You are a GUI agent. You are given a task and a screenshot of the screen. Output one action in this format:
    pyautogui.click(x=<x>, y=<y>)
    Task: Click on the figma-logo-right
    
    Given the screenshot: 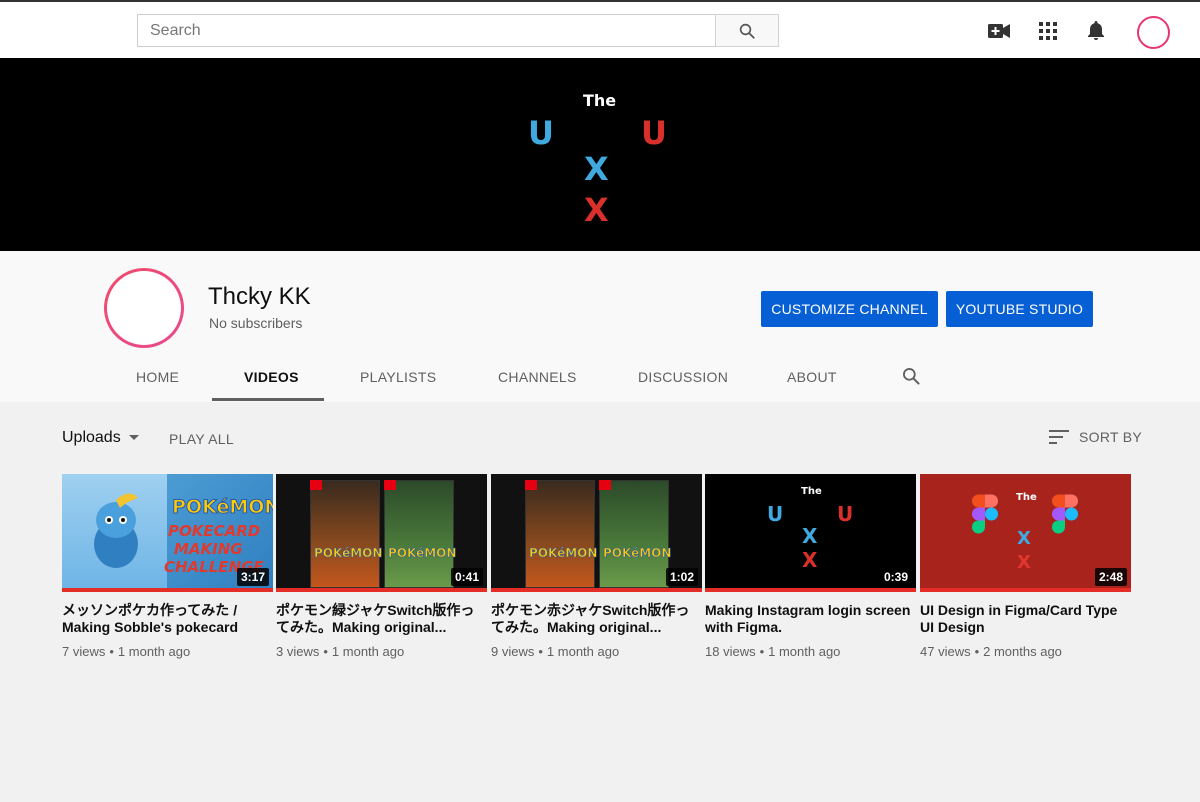 What is the action you would take?
    pyautogui.click(x=1065, y=514)
    